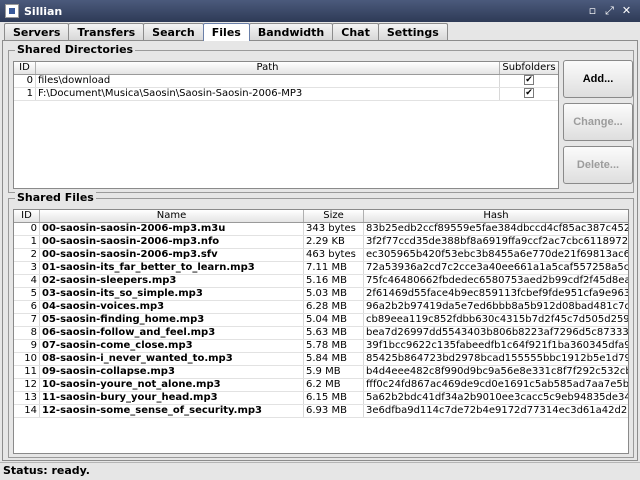  Describe the element at coordinates (334, 281) in the screenshot. I see `file-size: 5.16 MB` at that location.